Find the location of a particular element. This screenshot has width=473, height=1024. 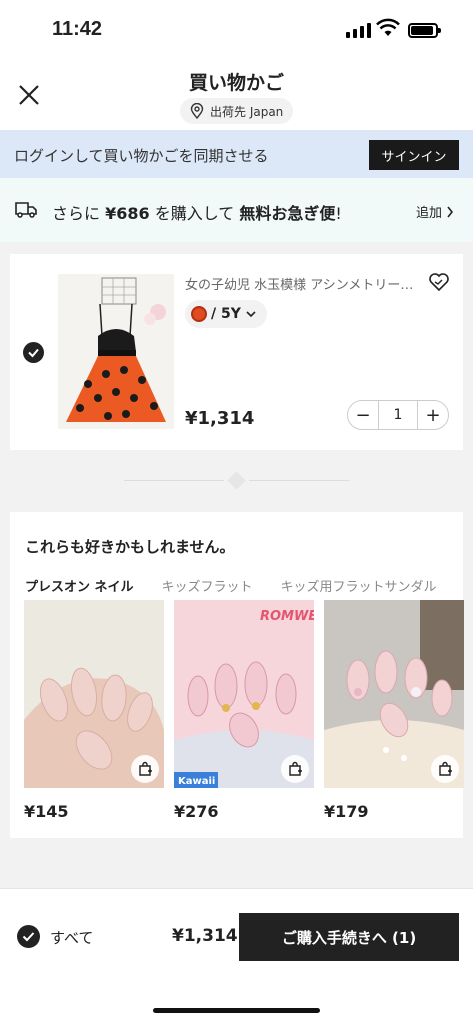

signin-button: サインイン is located at coordinates (414, 155).